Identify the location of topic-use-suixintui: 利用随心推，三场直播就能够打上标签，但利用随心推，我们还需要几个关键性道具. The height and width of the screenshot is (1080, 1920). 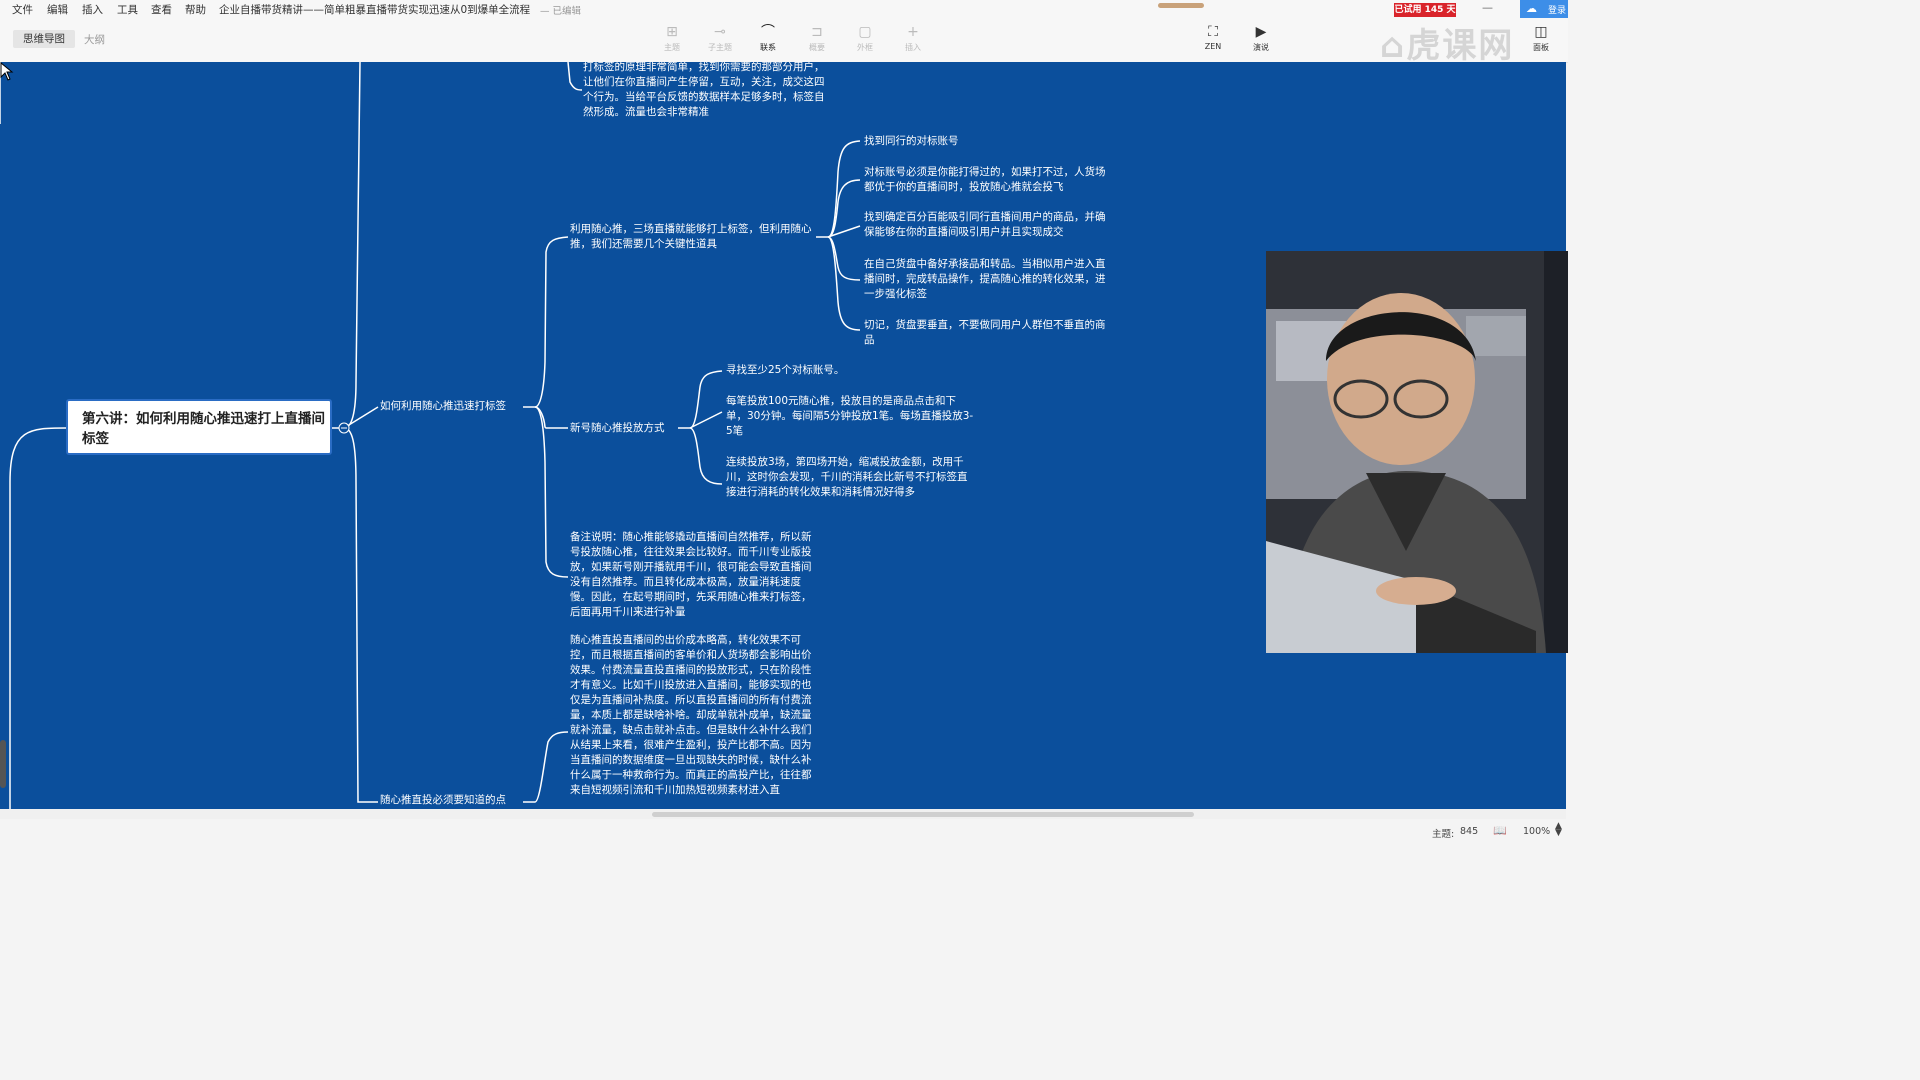
(693, 237).